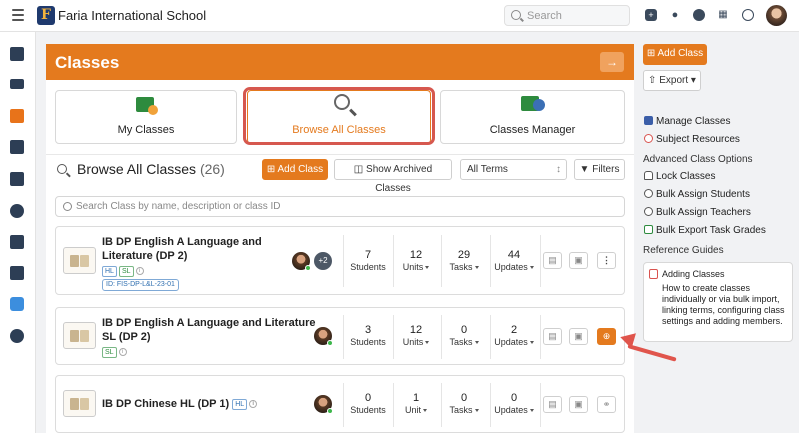 Image resolution: width=799 pixels, height=433 pixels. What do you see at coordinates (648, 138) in the screenshot?
I see `resources-icon` at bounding box center [648, 138].